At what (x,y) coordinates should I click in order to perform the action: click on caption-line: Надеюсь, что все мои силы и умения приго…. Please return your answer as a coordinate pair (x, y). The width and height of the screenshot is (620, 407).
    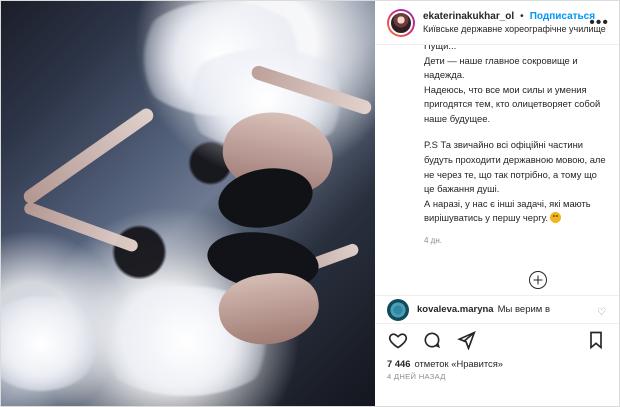
    Looking at the image, I should click on (512, 103).